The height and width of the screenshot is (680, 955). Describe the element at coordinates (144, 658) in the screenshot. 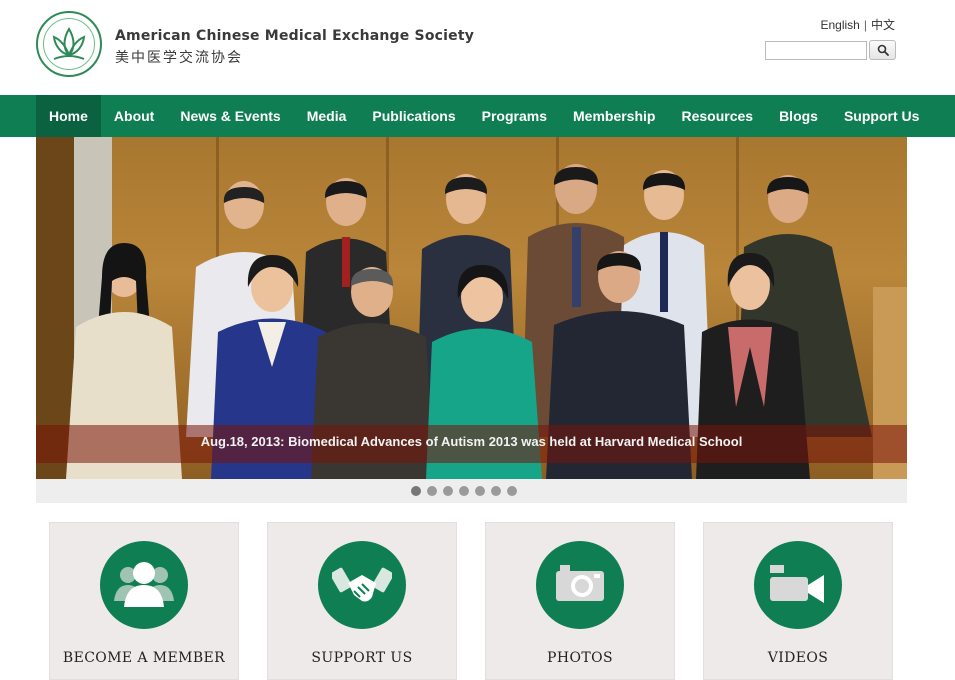

I see `feature-label: BECOME A MEMBER` at that location.